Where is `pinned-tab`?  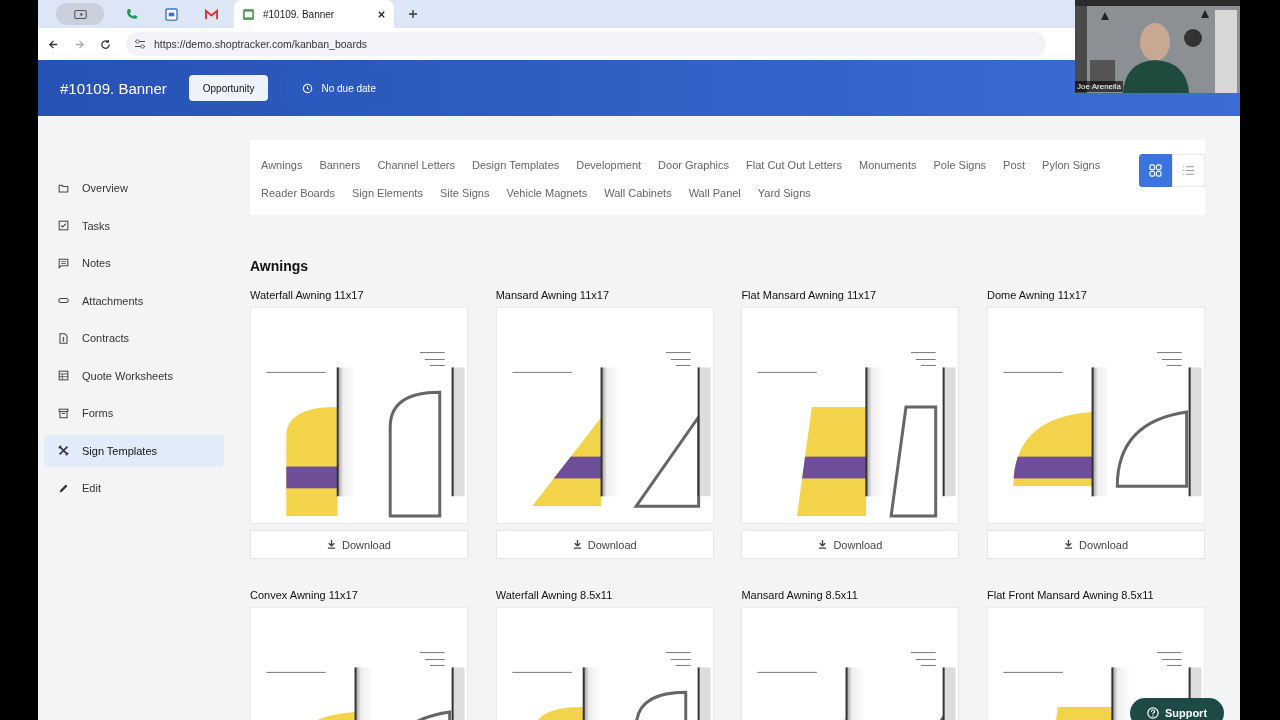
pinned-tab is located at coordinates (80, 14).